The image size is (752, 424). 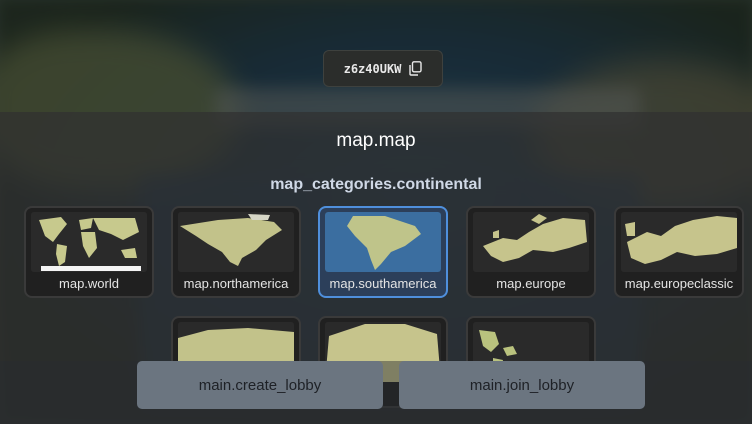 What do you see at coordinates (372, 68) in the screenshot?
I see `lobby-code-text: z6z40UKW` at bounding box center [372, 68].